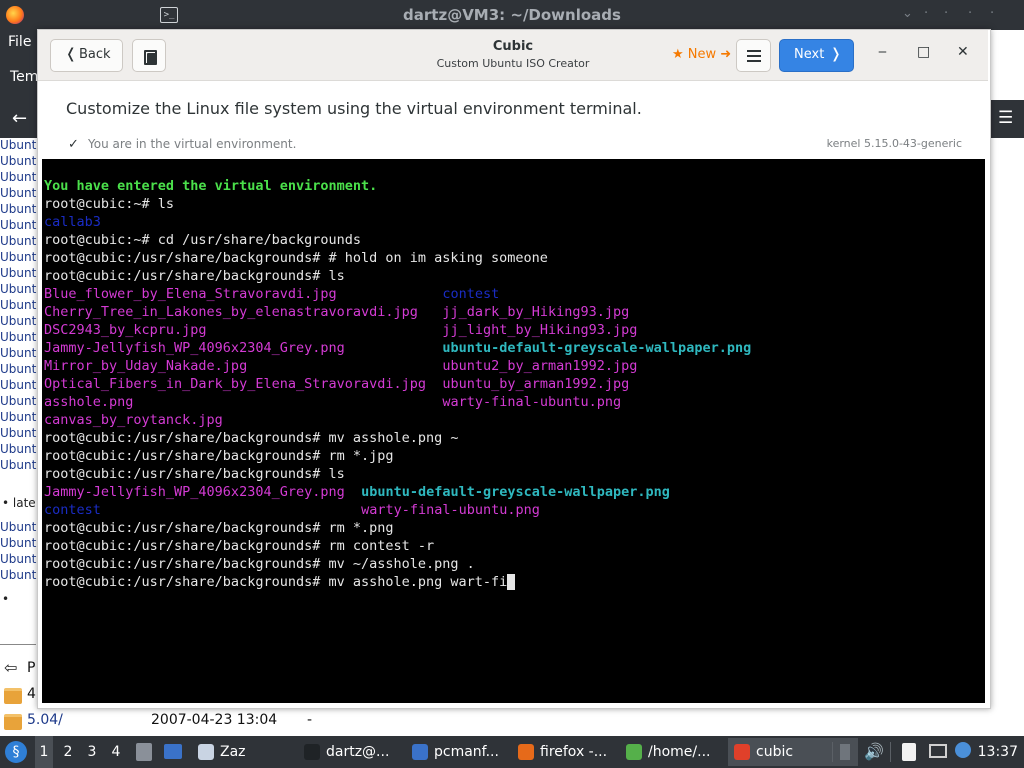 The image size is (1024, 768). What do you see at coordinates (963, 52) in the screenshot?
I see `close-icon: ✕` at bounding box center [963, 52].